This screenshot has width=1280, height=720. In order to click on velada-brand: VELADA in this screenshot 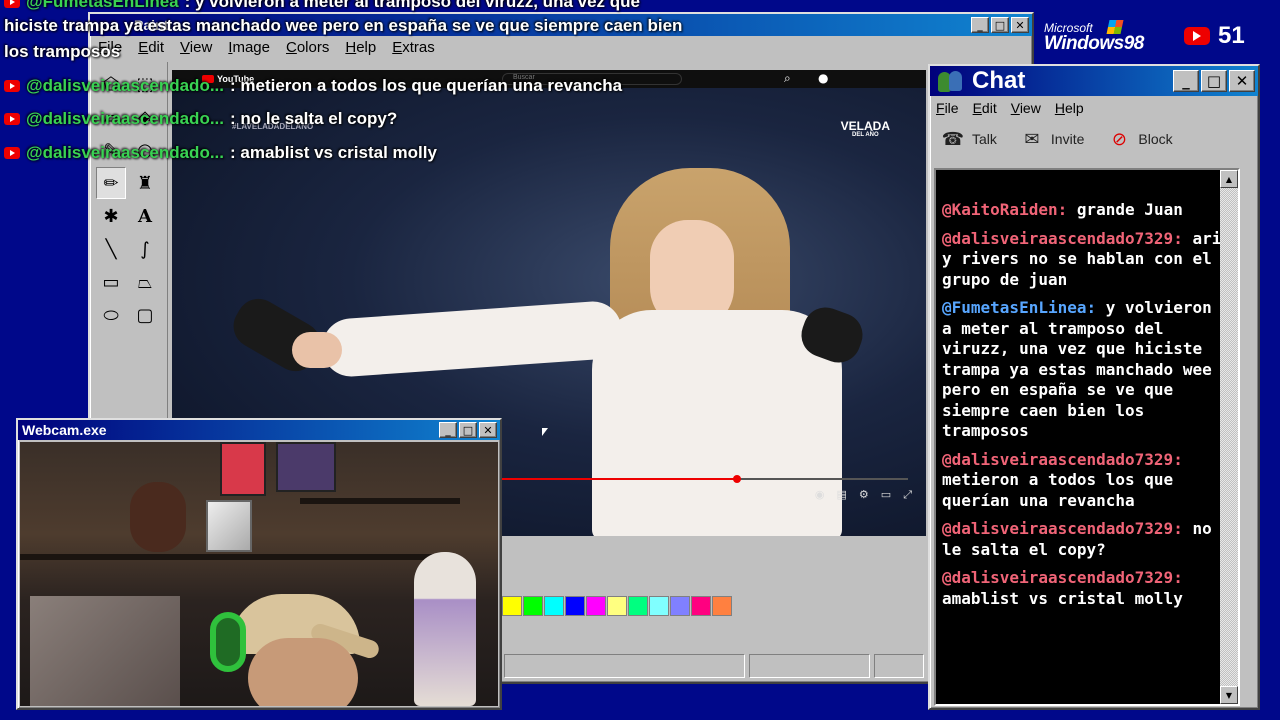, I will do `click(865, 126)`.